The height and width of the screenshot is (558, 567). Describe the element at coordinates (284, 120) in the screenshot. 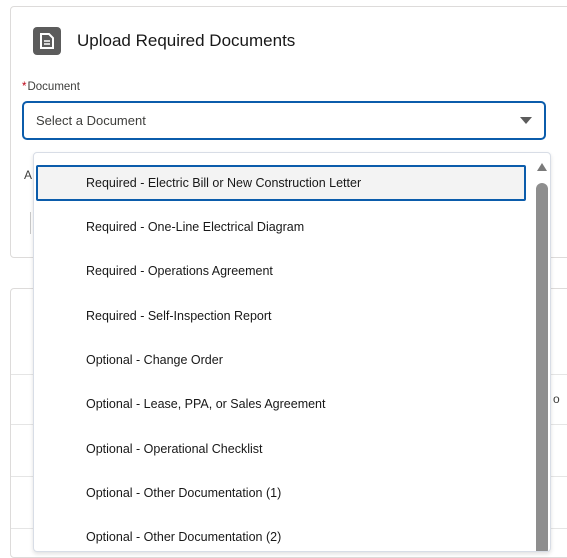

I see `document-select: Select a Document` at that location.